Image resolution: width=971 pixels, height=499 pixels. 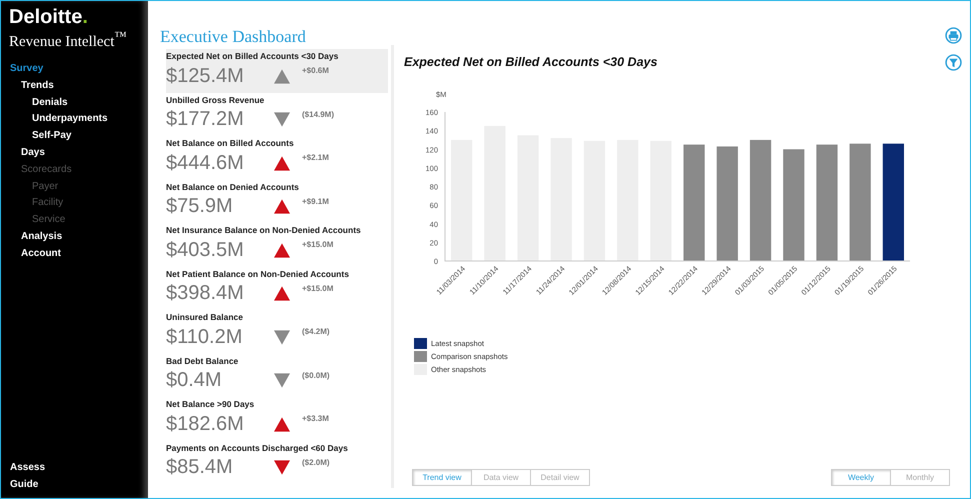 I want to click on metric-card: Net Insurance Balance on Non-Denied Accounts $403.5M +$15.0M, so click(x=277, y=244).